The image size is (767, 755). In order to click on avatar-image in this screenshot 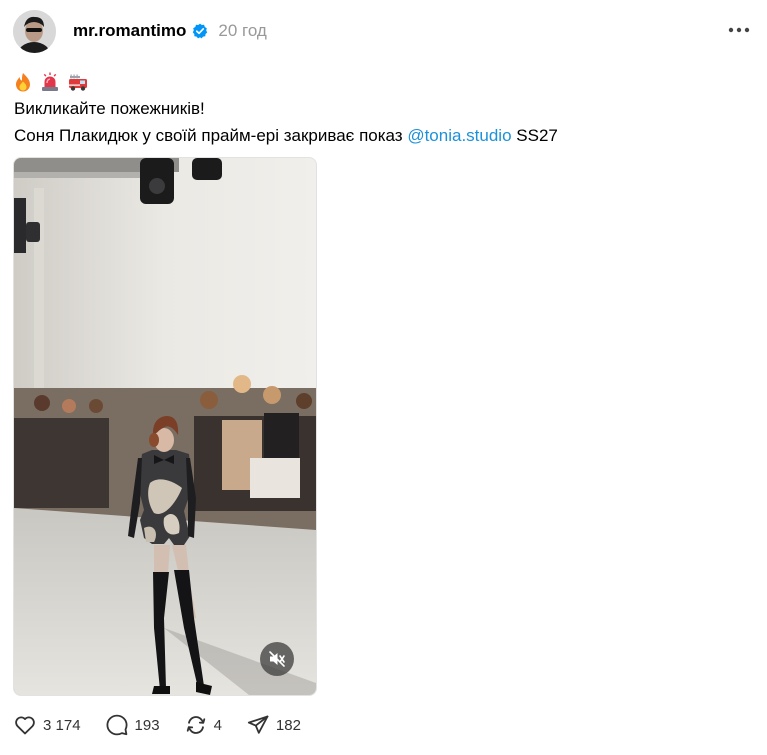, I will do `click(34, 31)`.